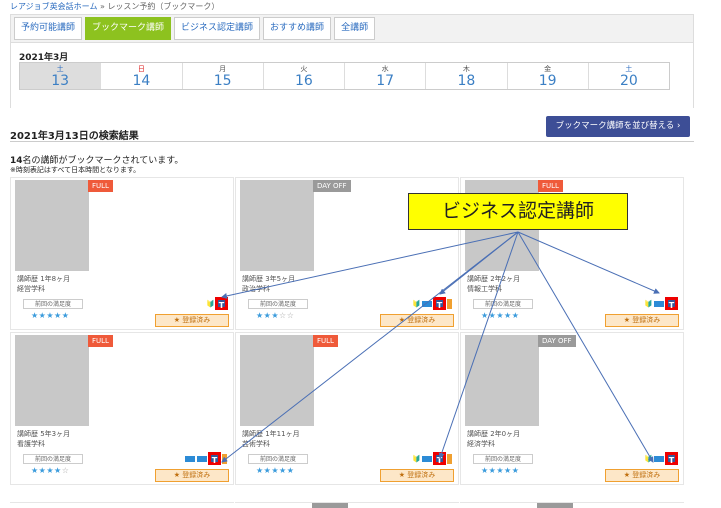 This screenshot has width=721, height=508. Describe the element at coordinates (48, 28) in the screenshot. I see `tab-available: 予約可能講師` at that location.